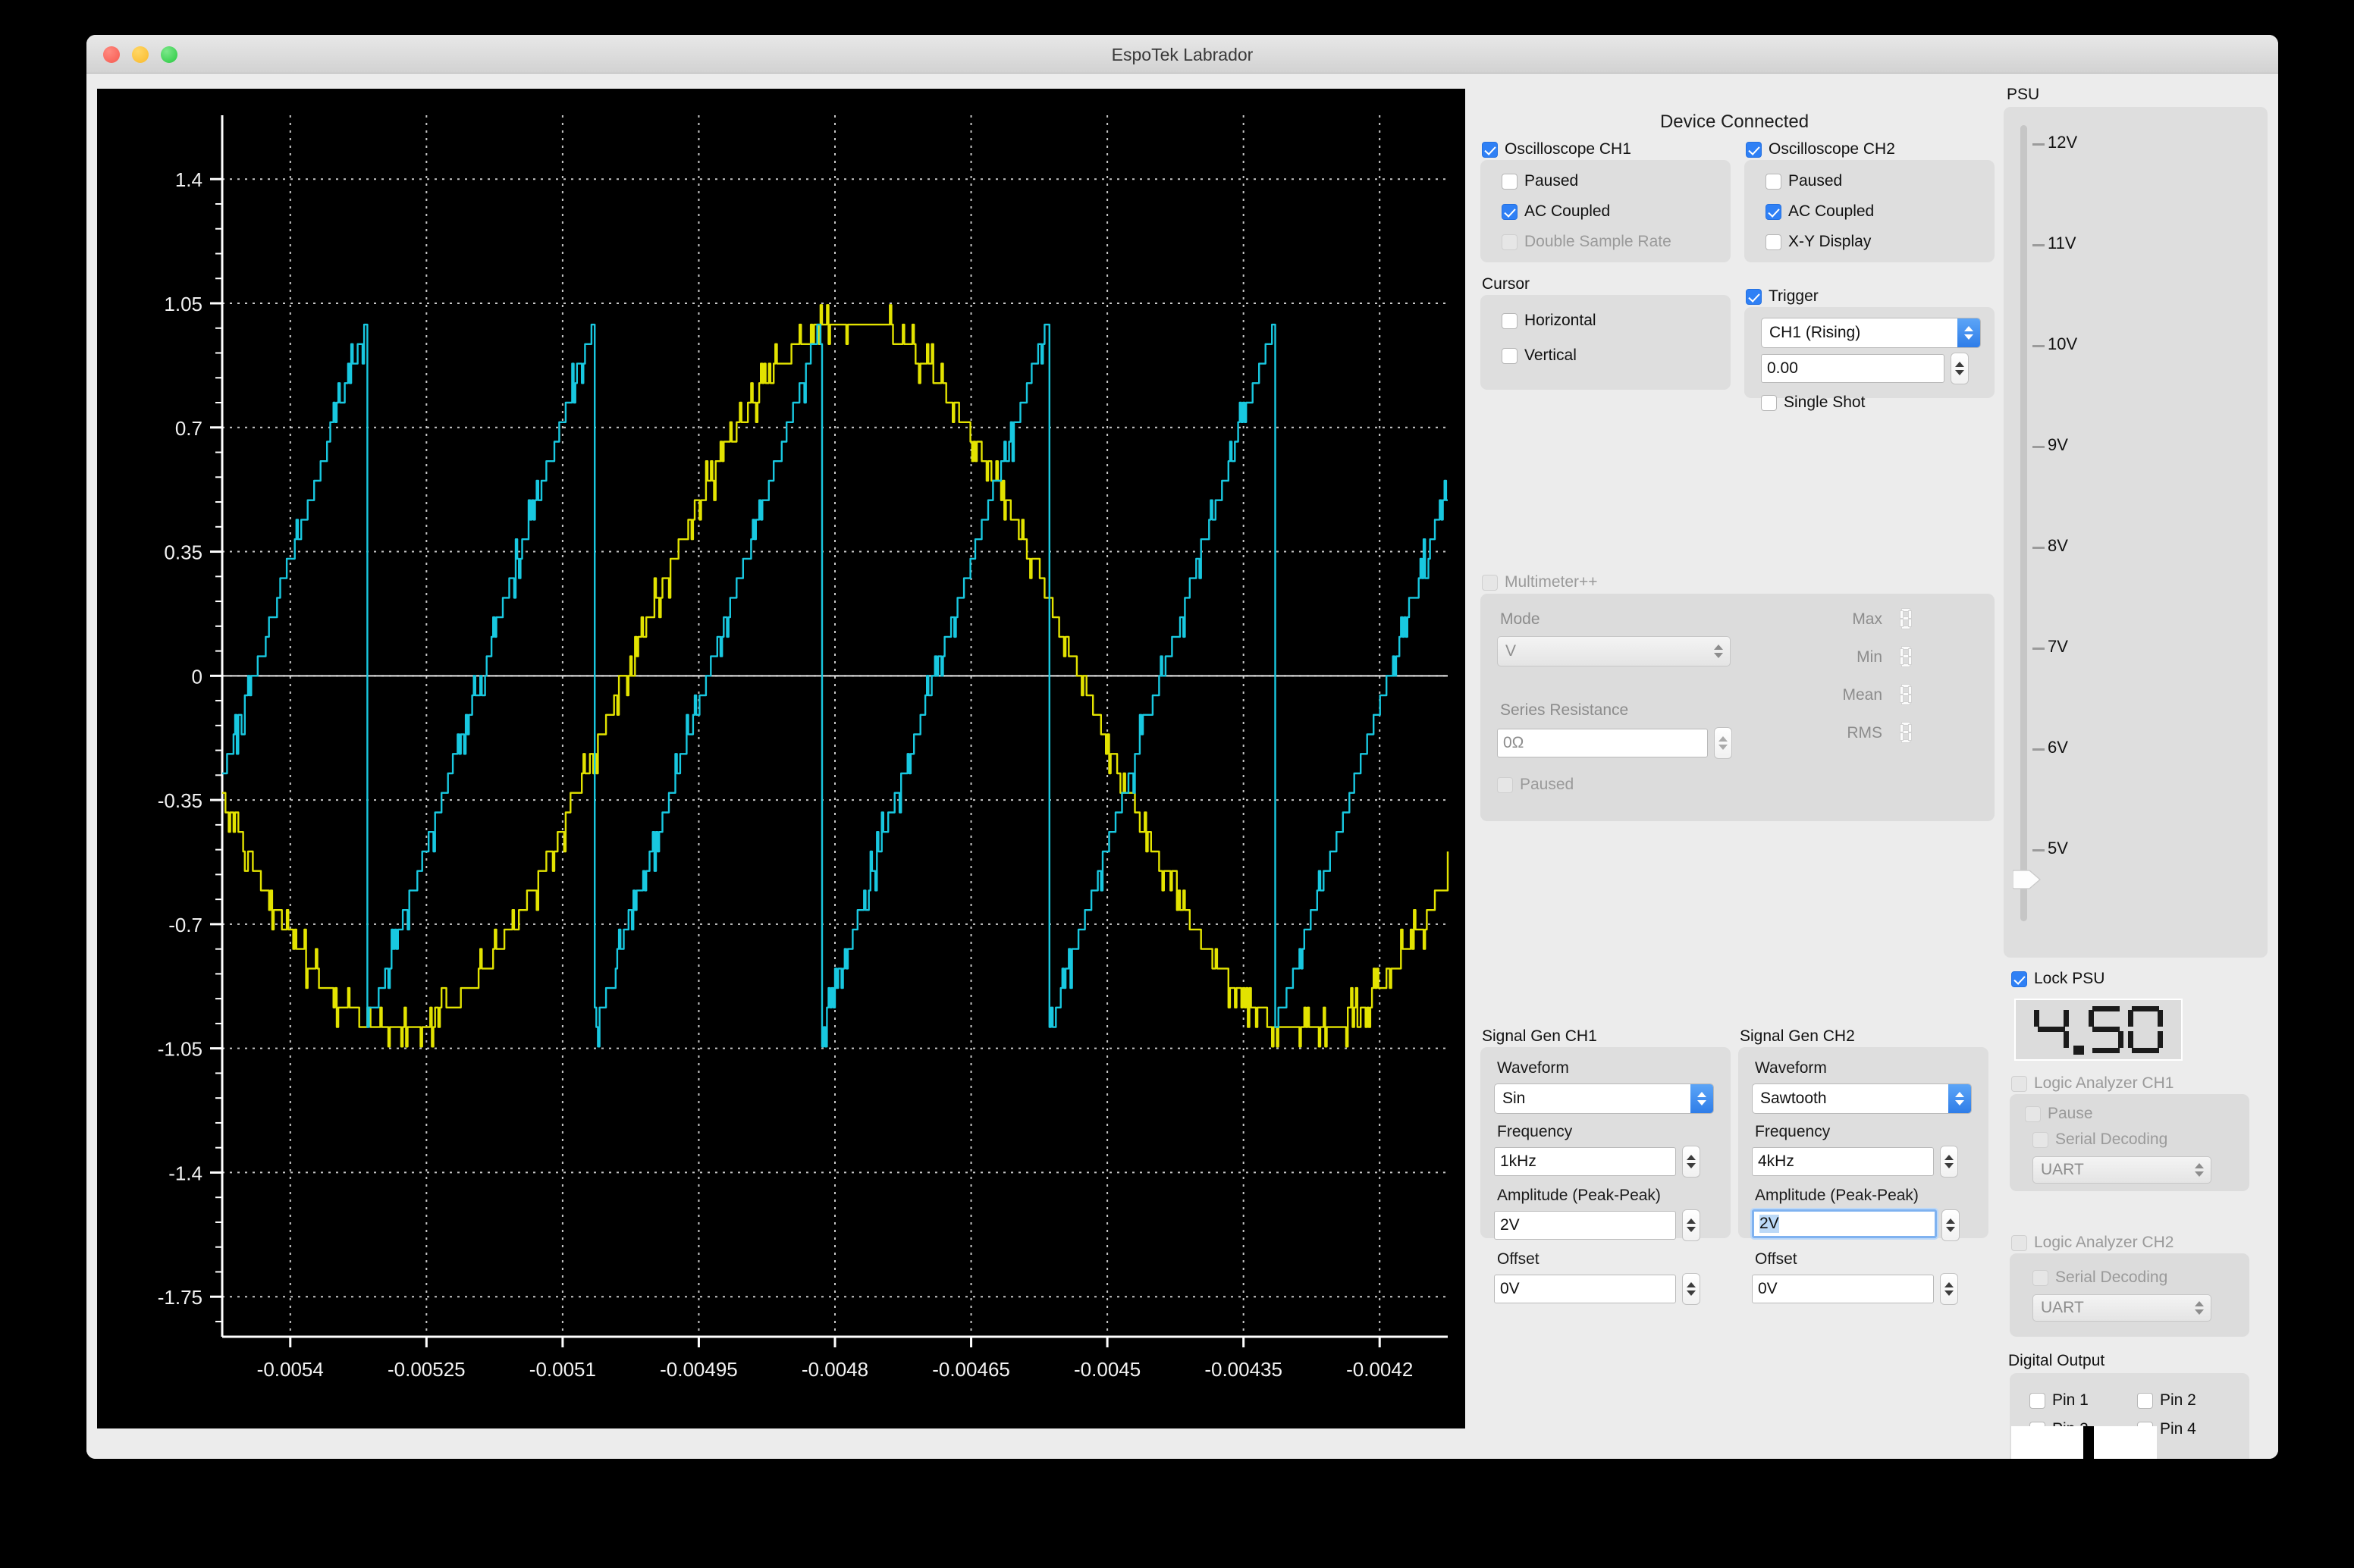 The image size is (2354, 1568). I want to click on trigger-level-input: 0.00, so click(1852, 369).